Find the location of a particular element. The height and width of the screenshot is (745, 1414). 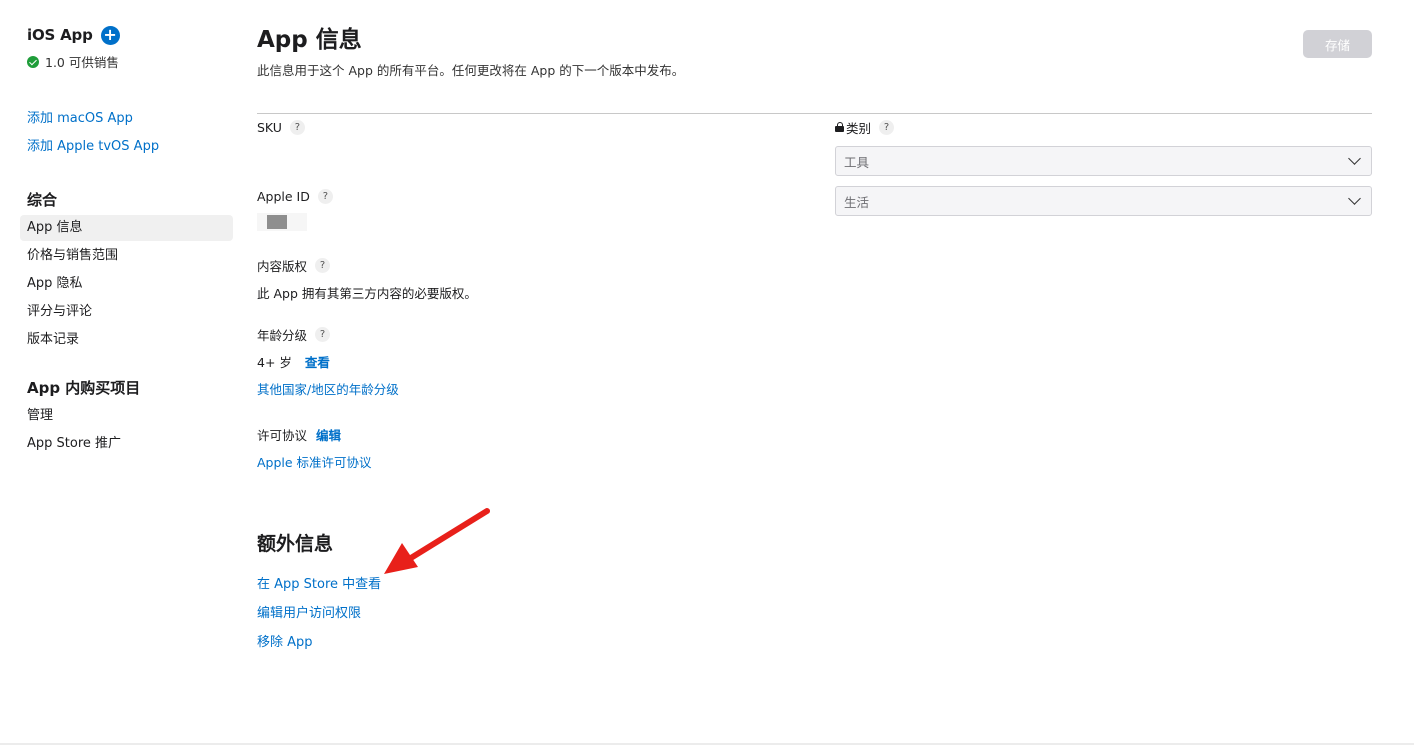

sidebar-item-ratings-reviews: 评分与评论 is located at coordinates (126, 312).